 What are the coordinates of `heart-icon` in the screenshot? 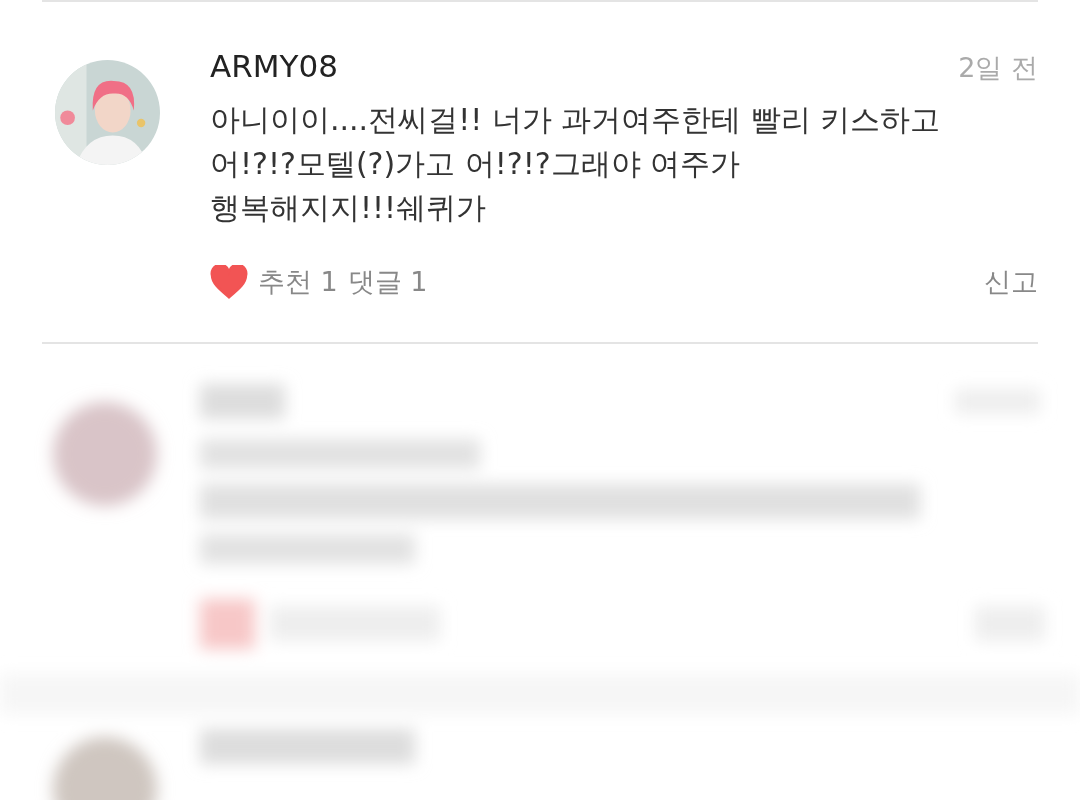 It's located at (229, 282).